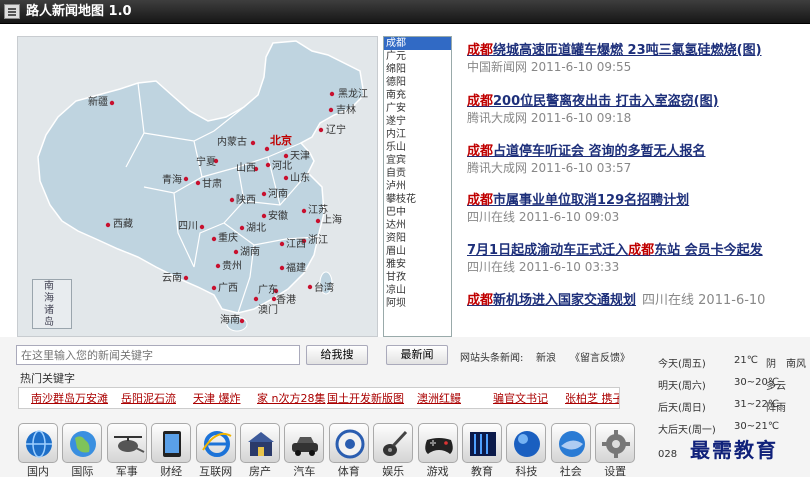 This screenshot has width=810, height=477. What do you see at coordinates (172, 181) in the screenshot?
I see `city-label-qinghai: 青海` at bounding box center [172, 181].